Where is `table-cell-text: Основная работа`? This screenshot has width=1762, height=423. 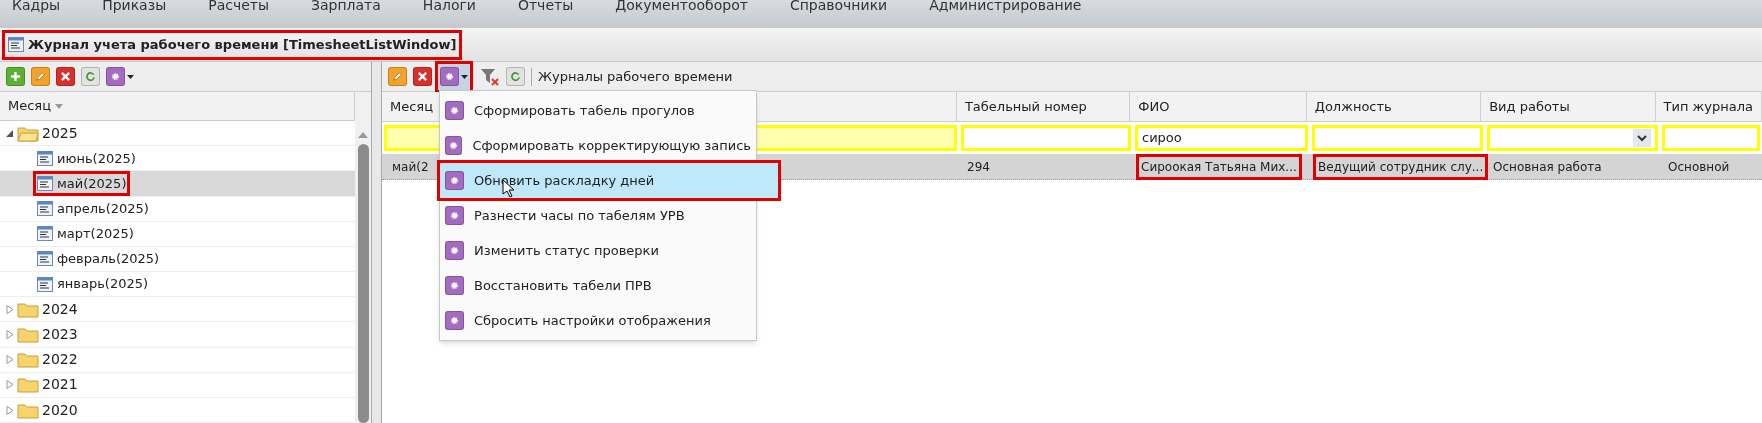
table-cell-text: Основная работа is located at coordinates (1547, 167).